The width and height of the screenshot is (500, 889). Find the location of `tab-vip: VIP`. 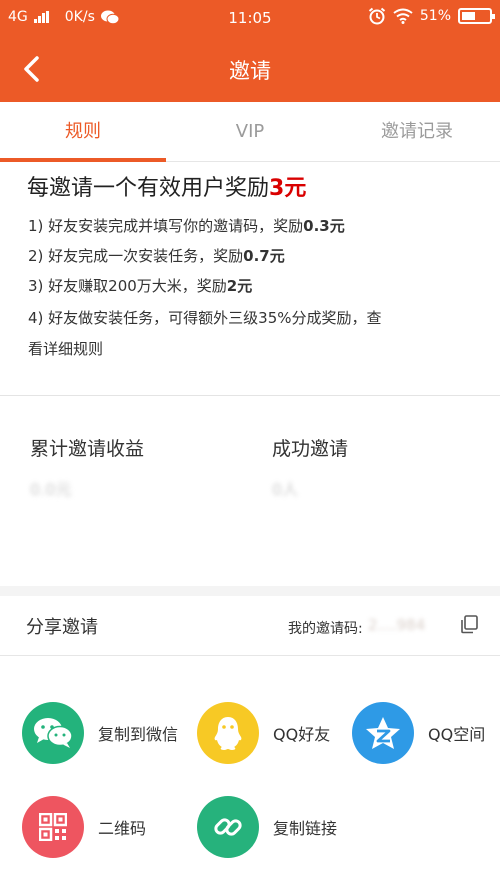

tab-vip: VIP is located at coordinates (250, 132).